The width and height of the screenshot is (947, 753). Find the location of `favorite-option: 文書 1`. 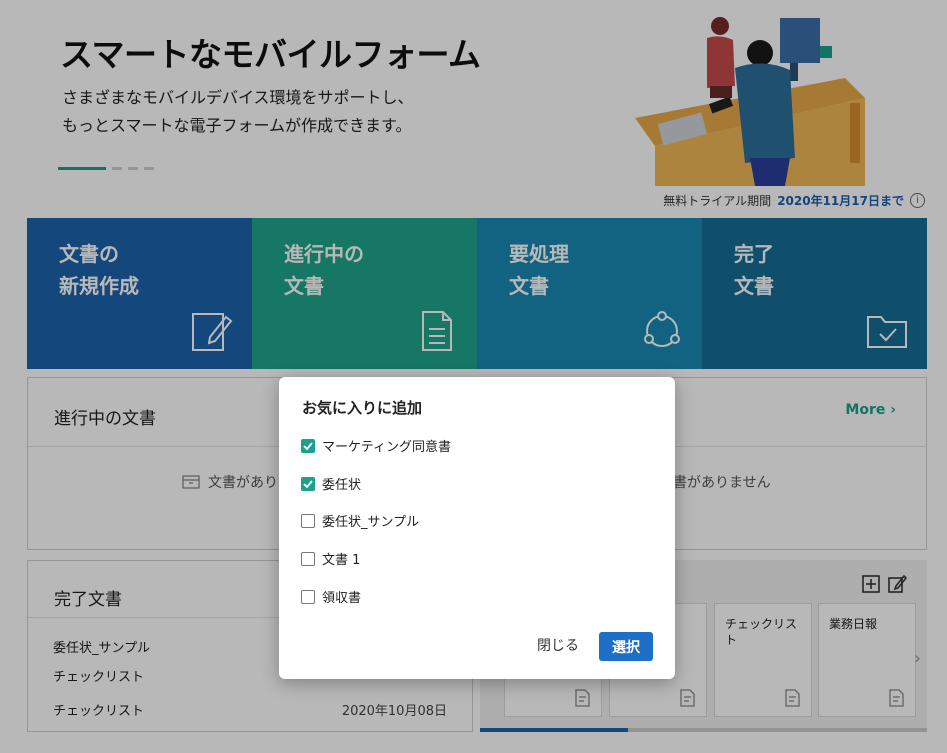

favorite-option: 文書 1 is located at coordinates (330, 558).